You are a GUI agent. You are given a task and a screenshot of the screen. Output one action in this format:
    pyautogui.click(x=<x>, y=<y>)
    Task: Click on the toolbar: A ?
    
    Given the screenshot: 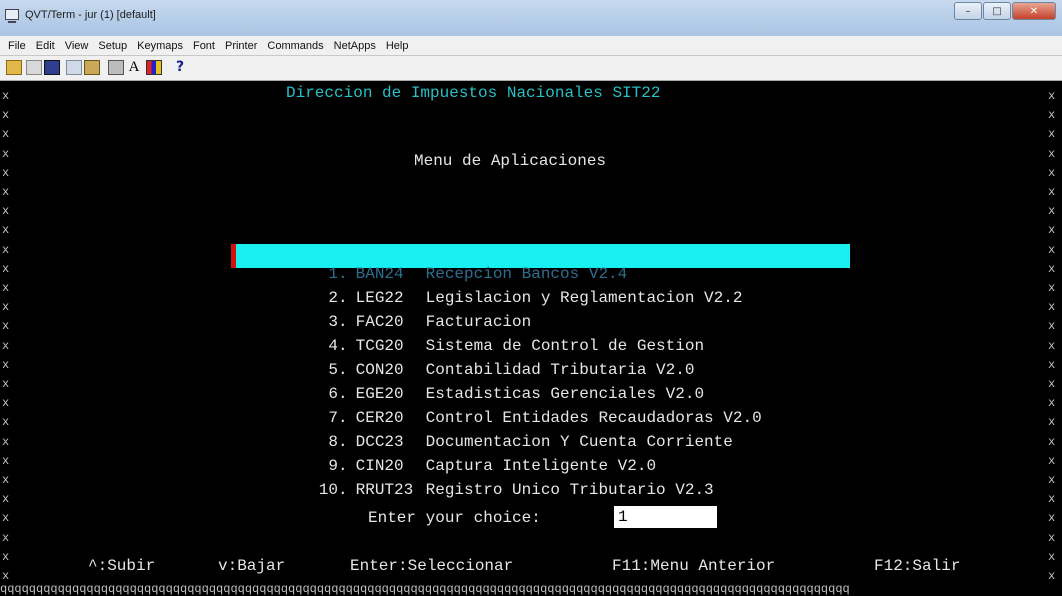 What is the action you would take?
    pyautogui.click(x=531, y=68)
    